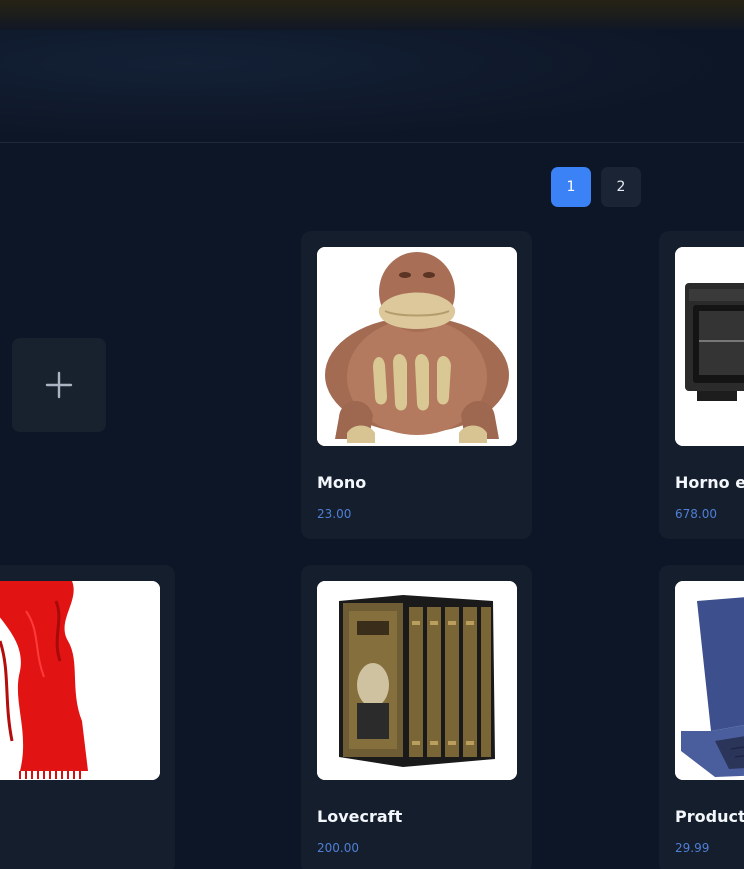 This screenshot has width=744, height=869. I want to click on product-name: Lovecraft, so click(360, 816).